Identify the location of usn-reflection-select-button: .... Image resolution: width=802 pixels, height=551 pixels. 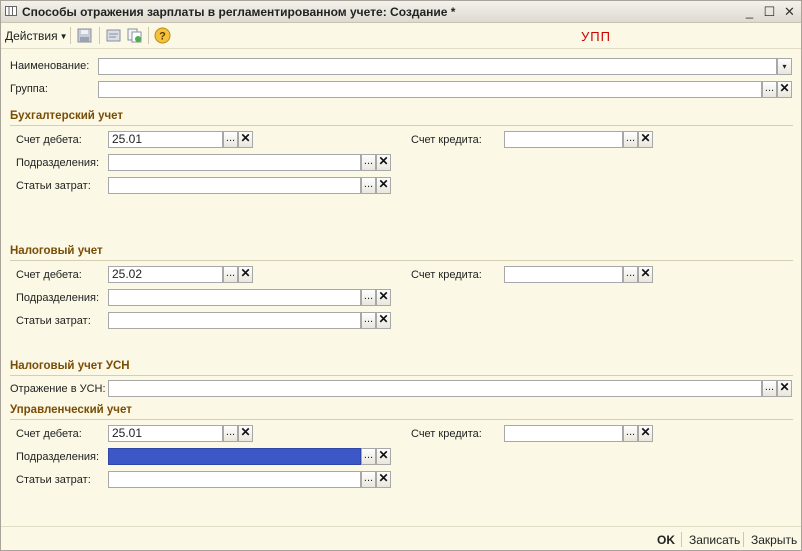
(769, 388).